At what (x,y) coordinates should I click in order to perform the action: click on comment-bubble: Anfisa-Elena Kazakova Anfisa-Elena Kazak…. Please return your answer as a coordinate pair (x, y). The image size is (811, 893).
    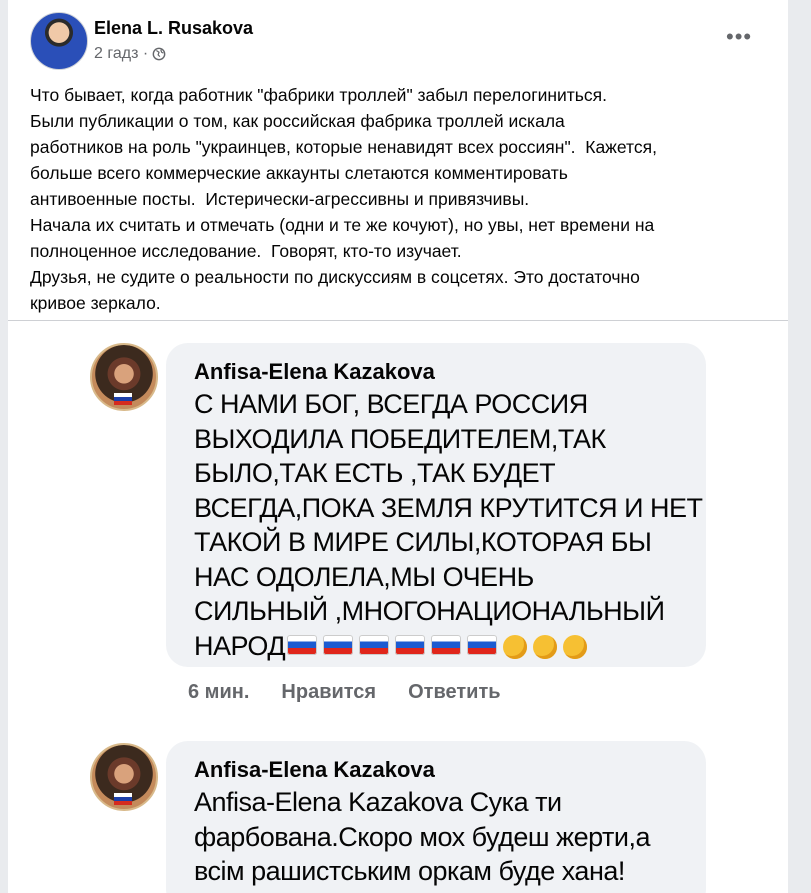
    Looking at the image, I should click on (436, 817).